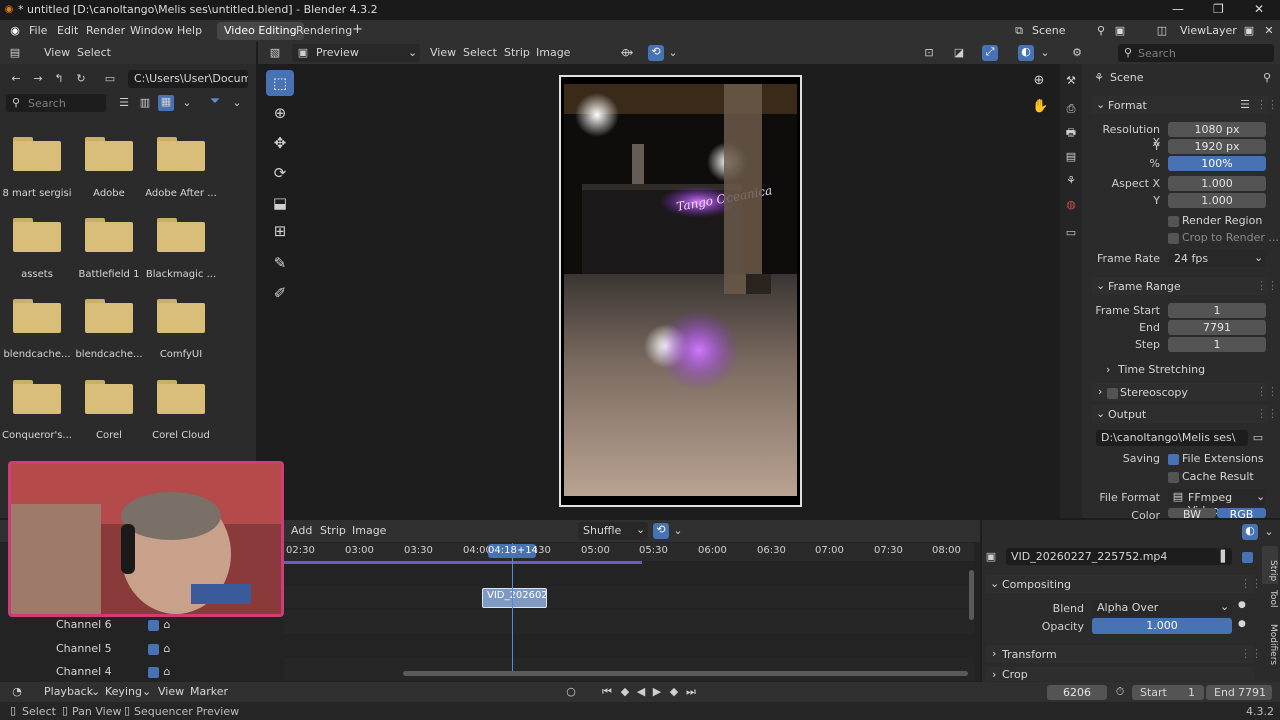  What do you see at coordinates (685, 673) in the screenshot?
I see `horizontal-scrollbar` at bounding box center [685, 673].